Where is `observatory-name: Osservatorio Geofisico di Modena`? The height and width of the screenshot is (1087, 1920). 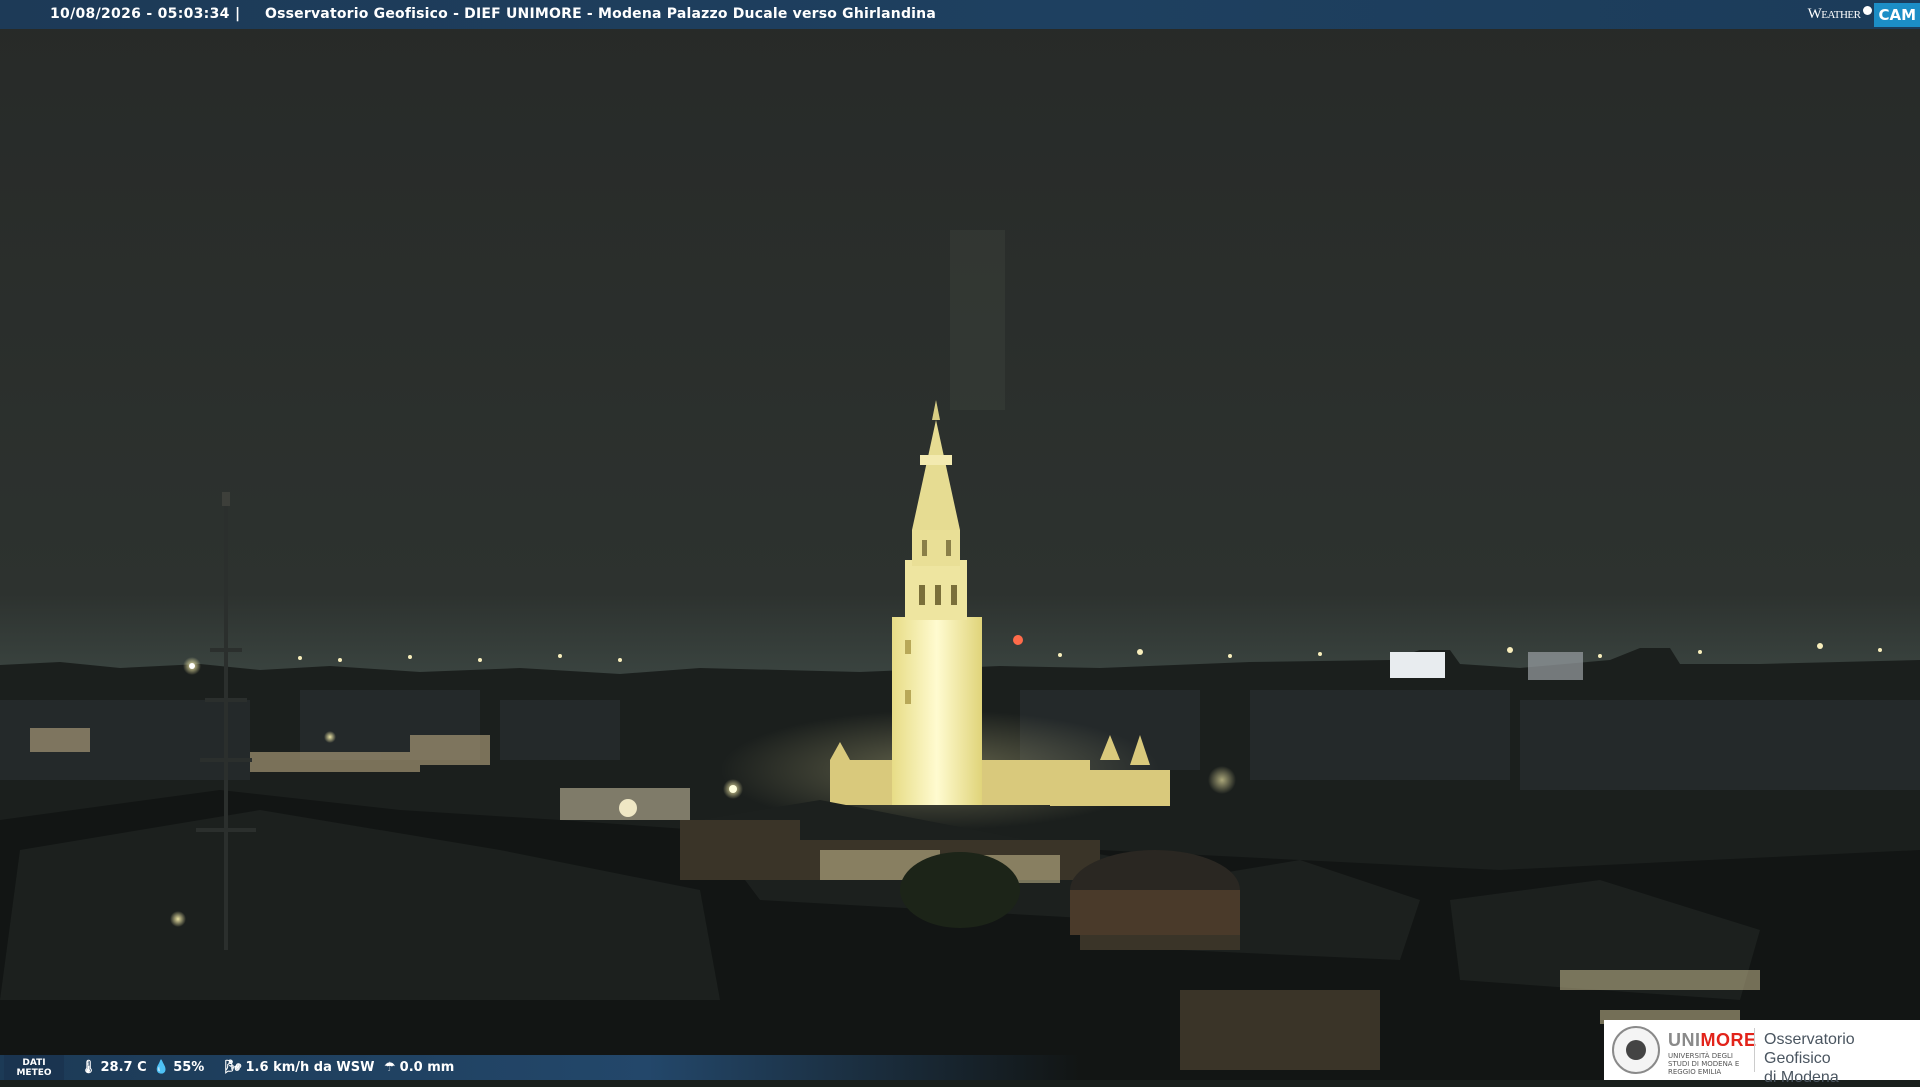 observatory-name: Osservatorio Geofisico di Modena is located at coordinates (1842, 1058).